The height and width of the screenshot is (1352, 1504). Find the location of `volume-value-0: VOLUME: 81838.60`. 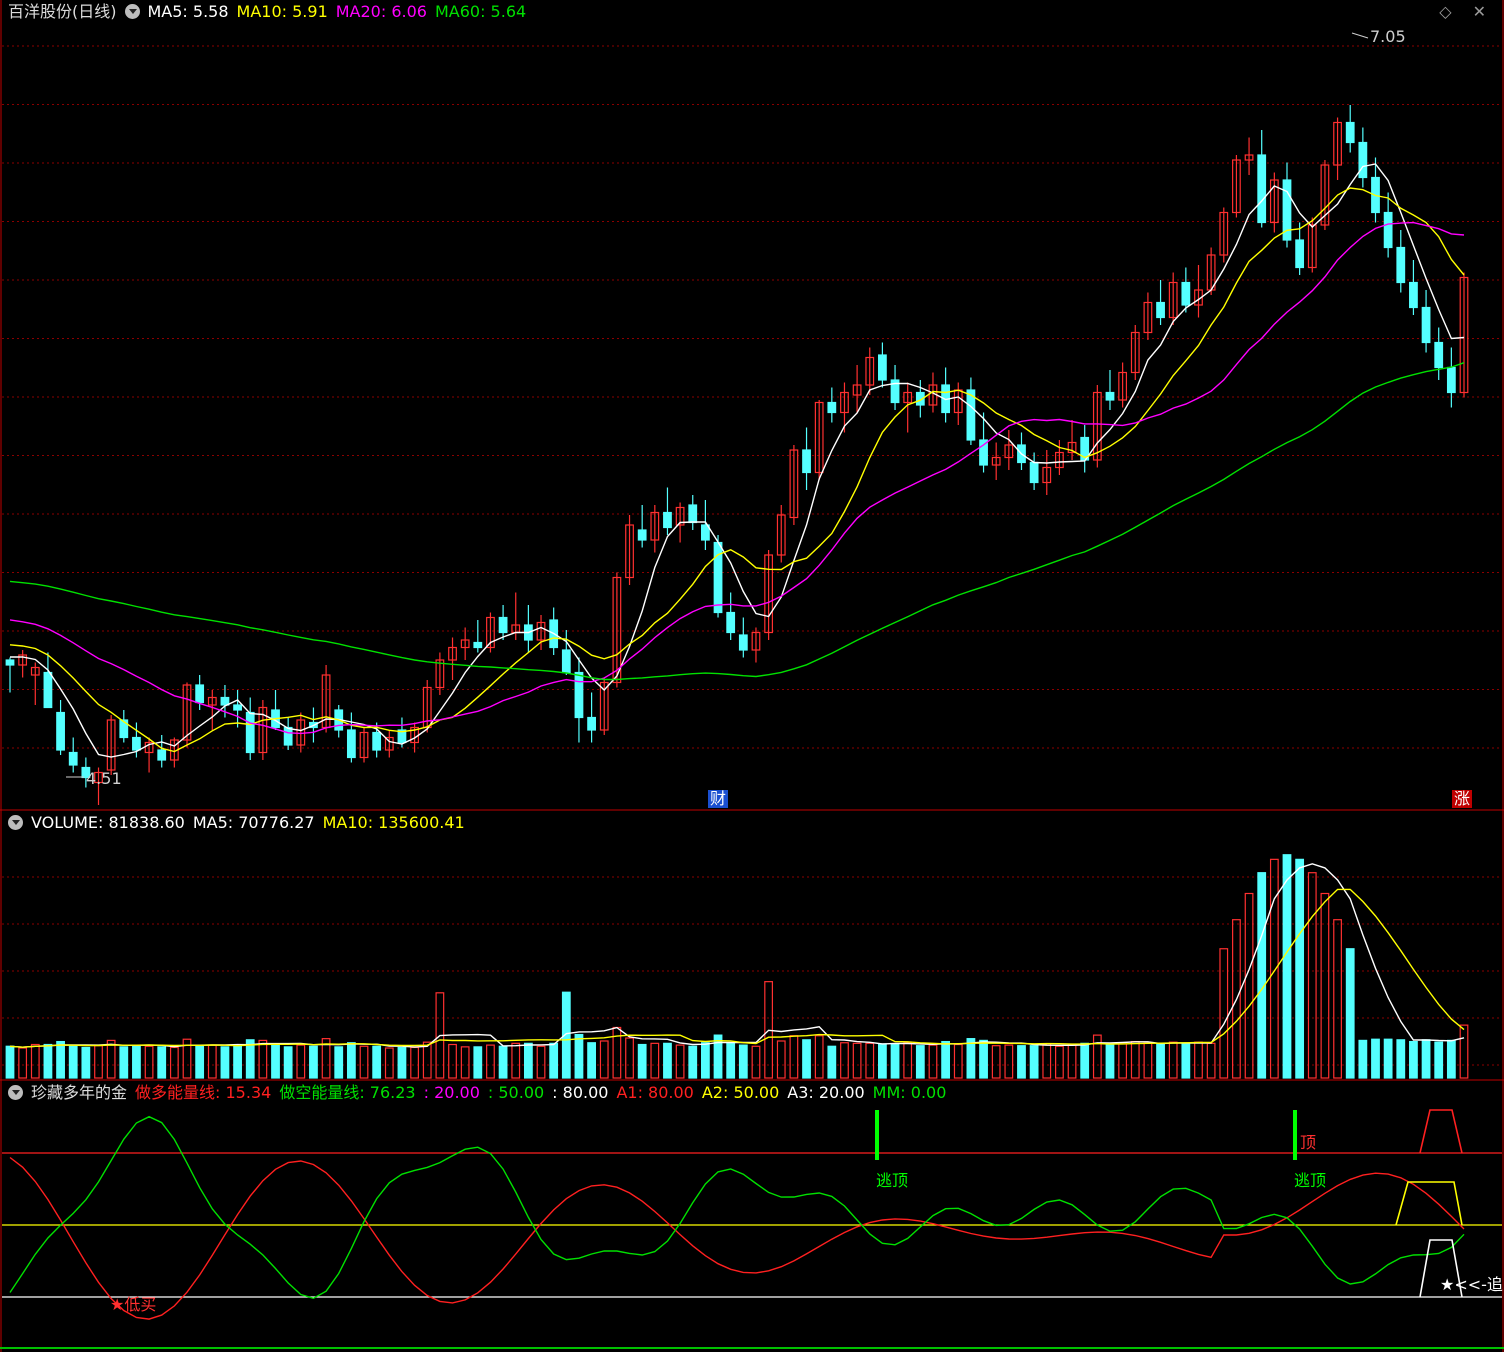

volume-value-0: VOLUME: 81838.60 is located at coordinates (108, 822).